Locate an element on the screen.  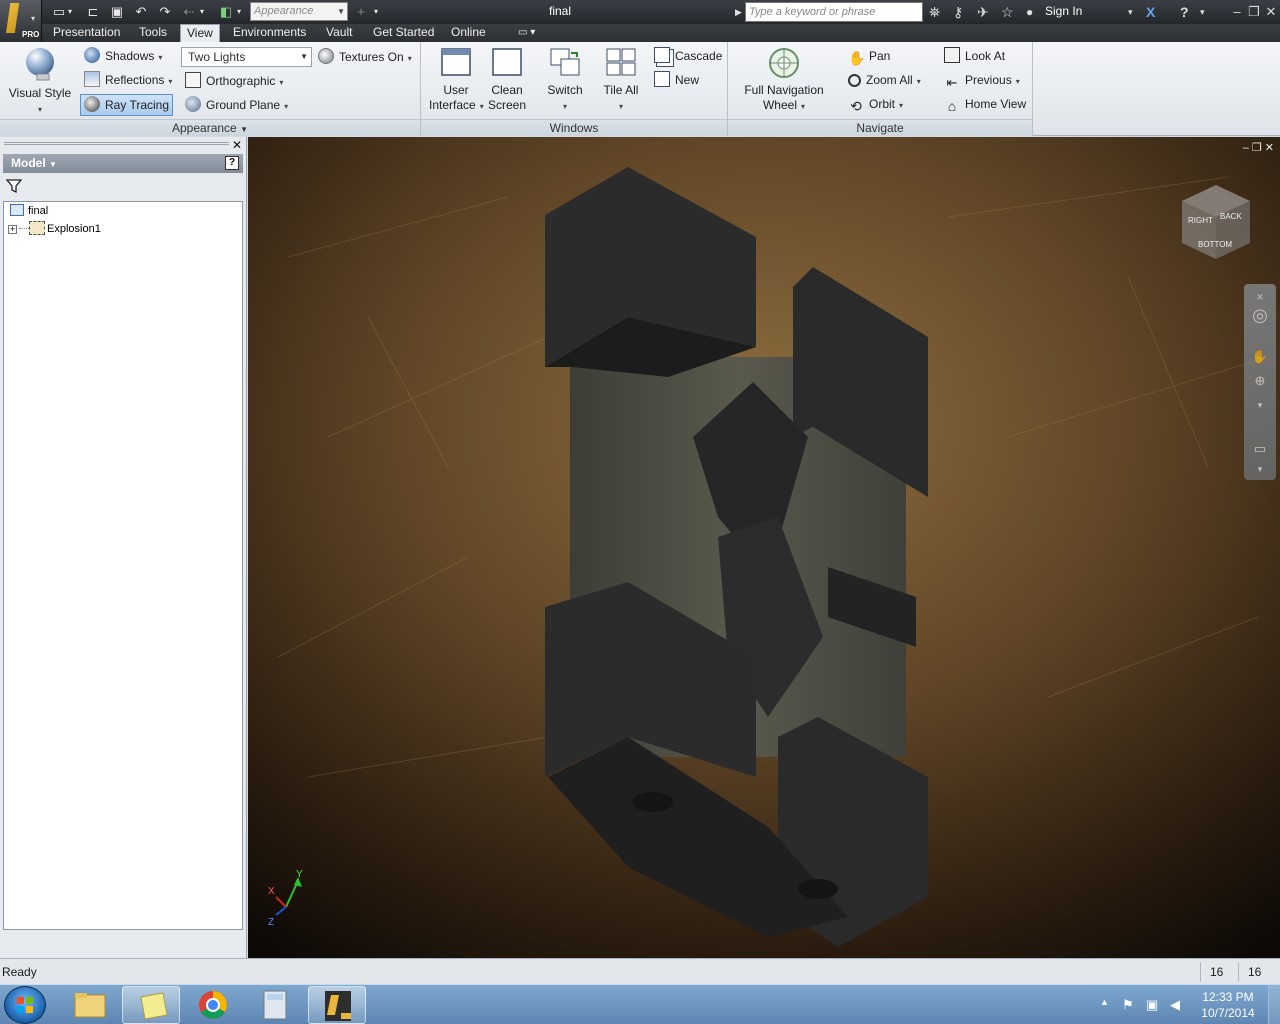
tab-get-started: Get Started is located at coordinates (403, 33).